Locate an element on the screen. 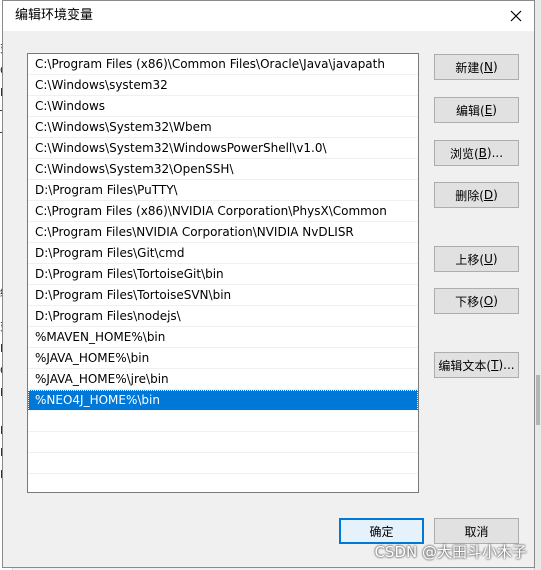  delete-button-label-end: ) is located at coordinates (495, 195).